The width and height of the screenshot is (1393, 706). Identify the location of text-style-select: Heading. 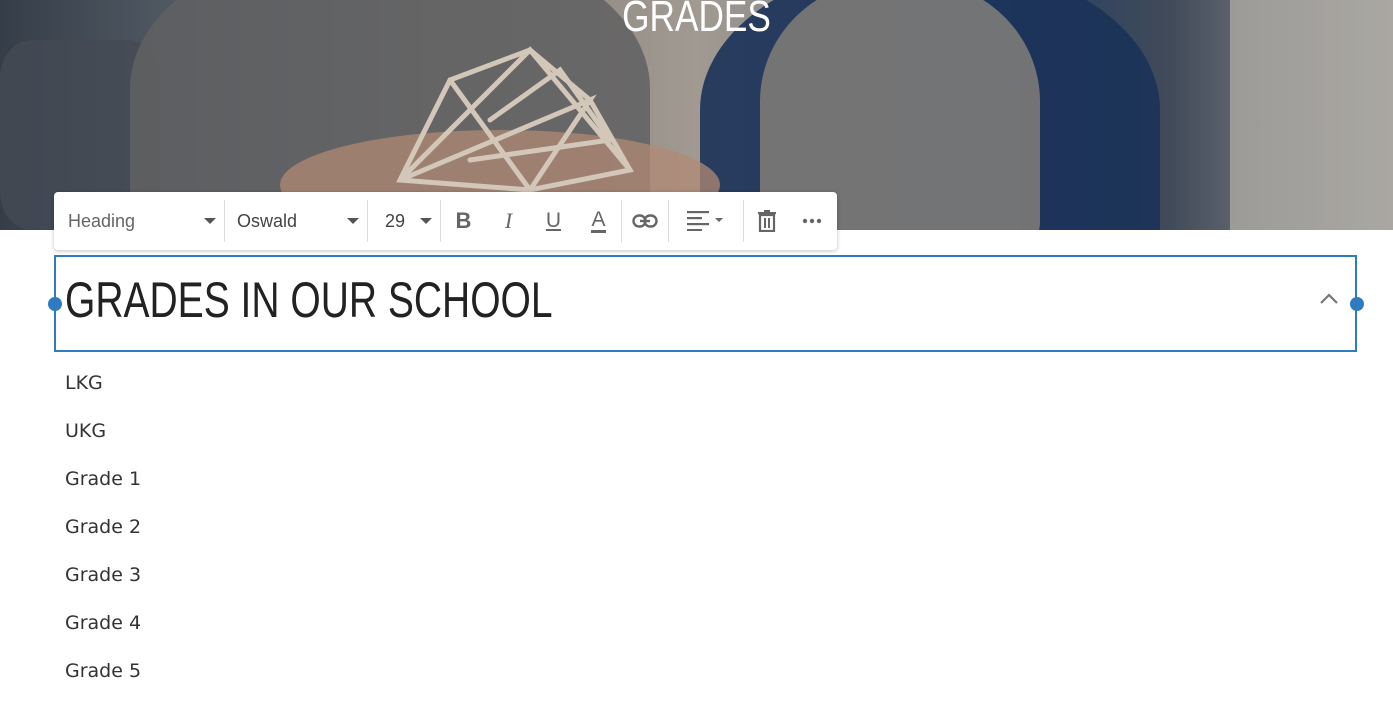
(139, 221).